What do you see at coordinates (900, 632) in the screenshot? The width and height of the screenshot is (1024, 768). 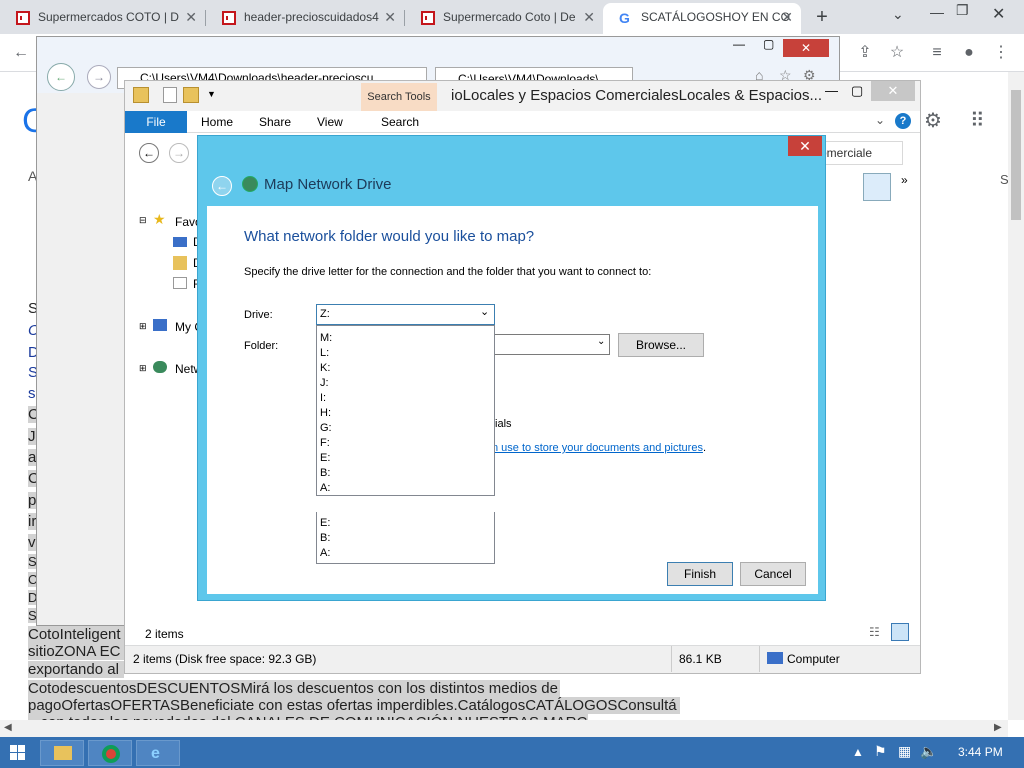 I see `large-icons-view-icon` at bounding box center [900, 632].